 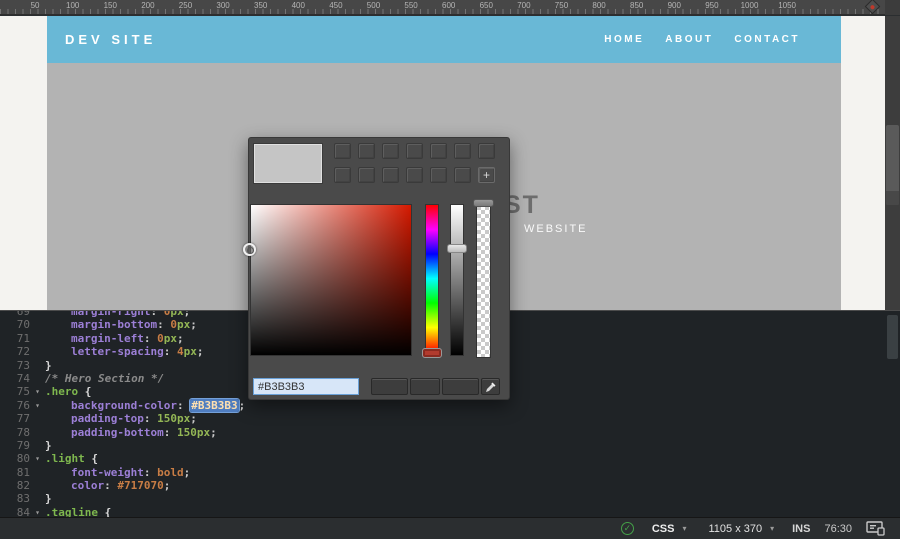 I want to click on ruler-label: 750, so click(x=561, y=5).